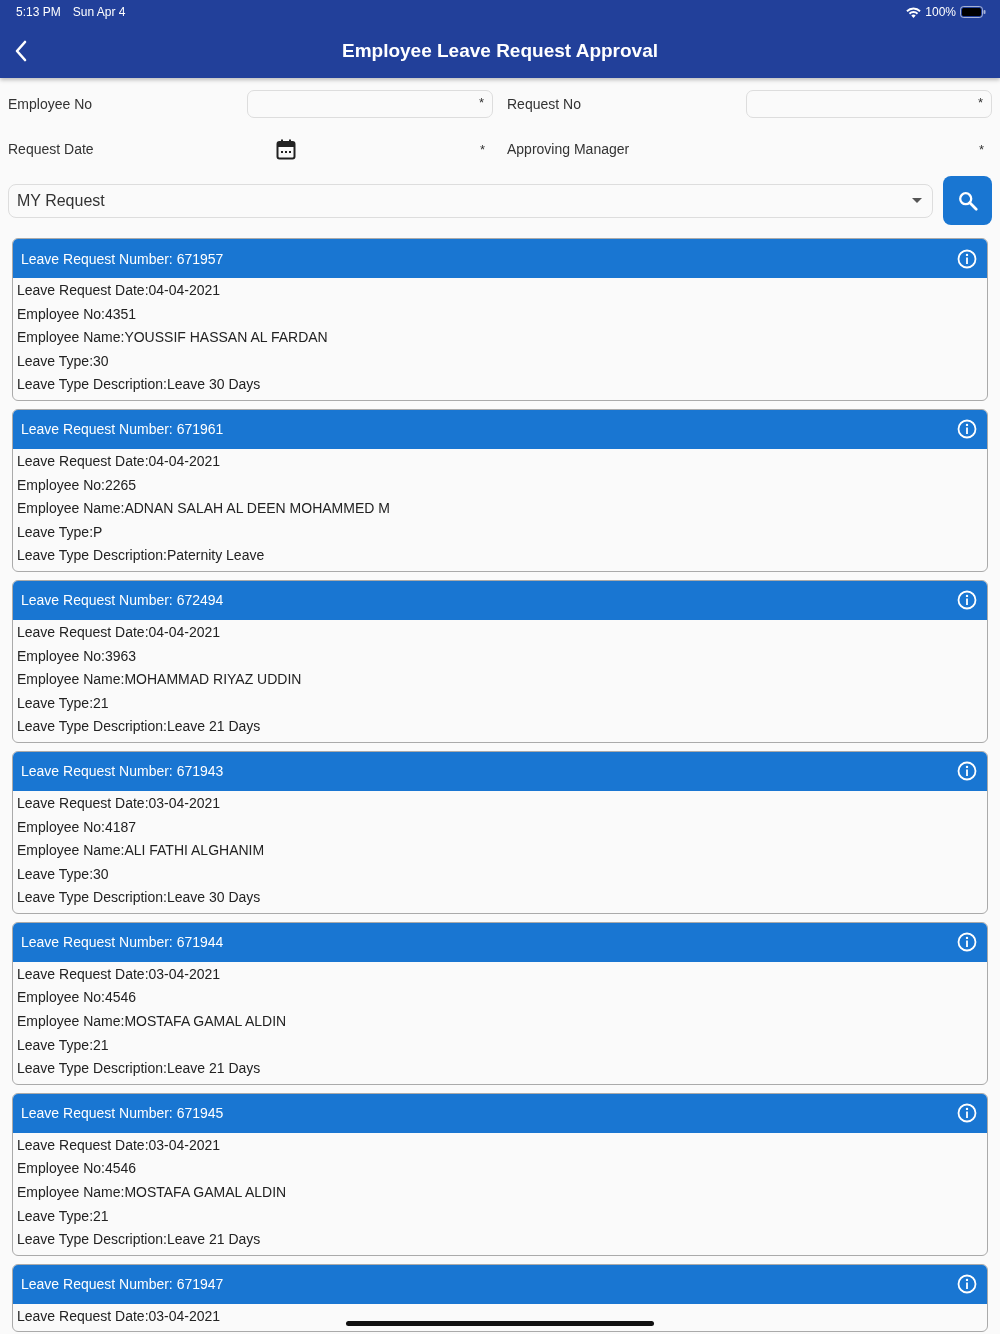 This screenshot has width=1000, height=1334. I want to click on back-icon, so click(21, 51).